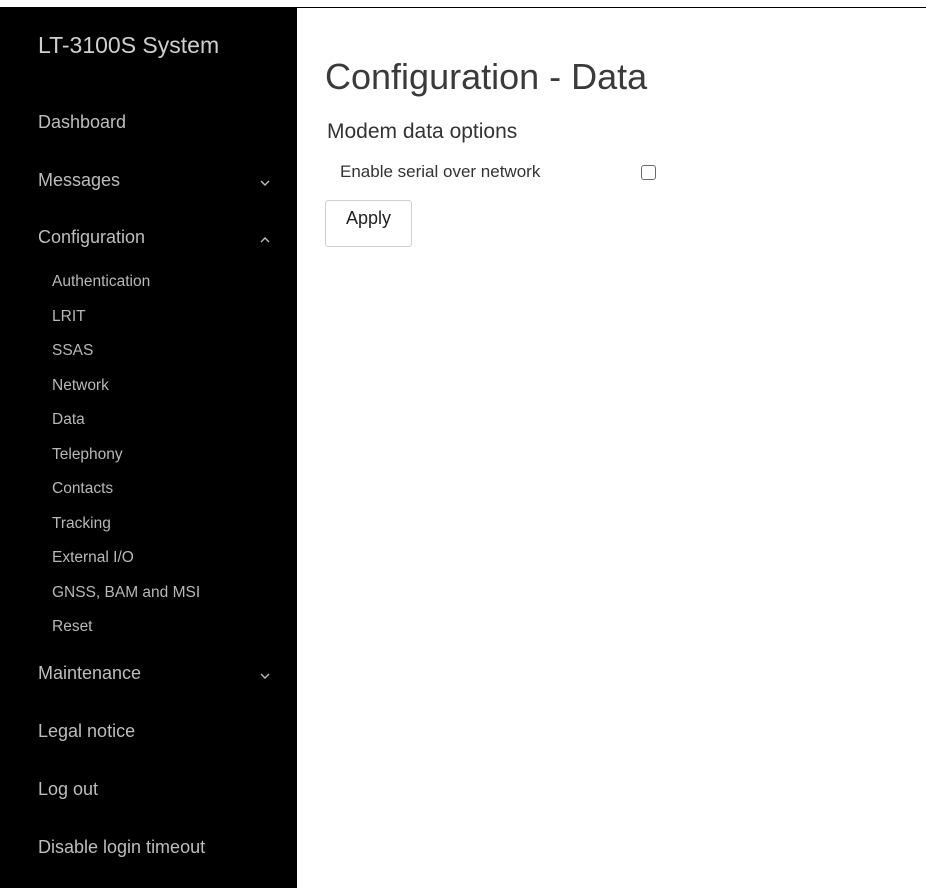  I want to click on chevron-up-icon, so click(265, 237).